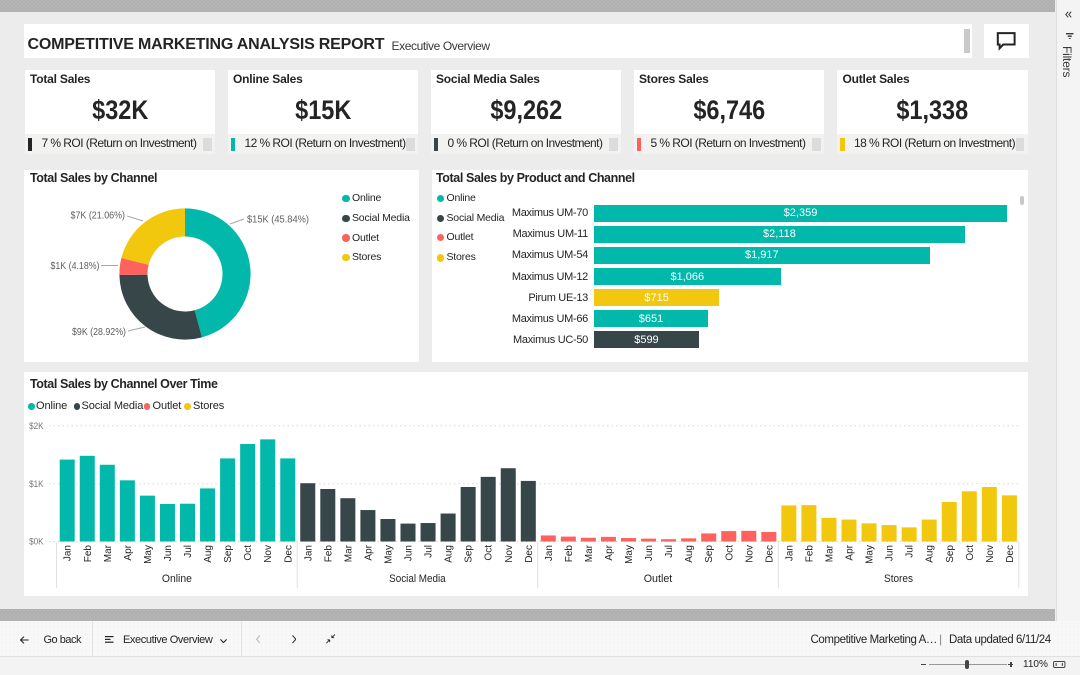 This screenshot has height=675, width=1080. What do you see at coordinates (36, 426) in the screenshot?
I see `svg-text: $2K` at bounding box center [36, 426].